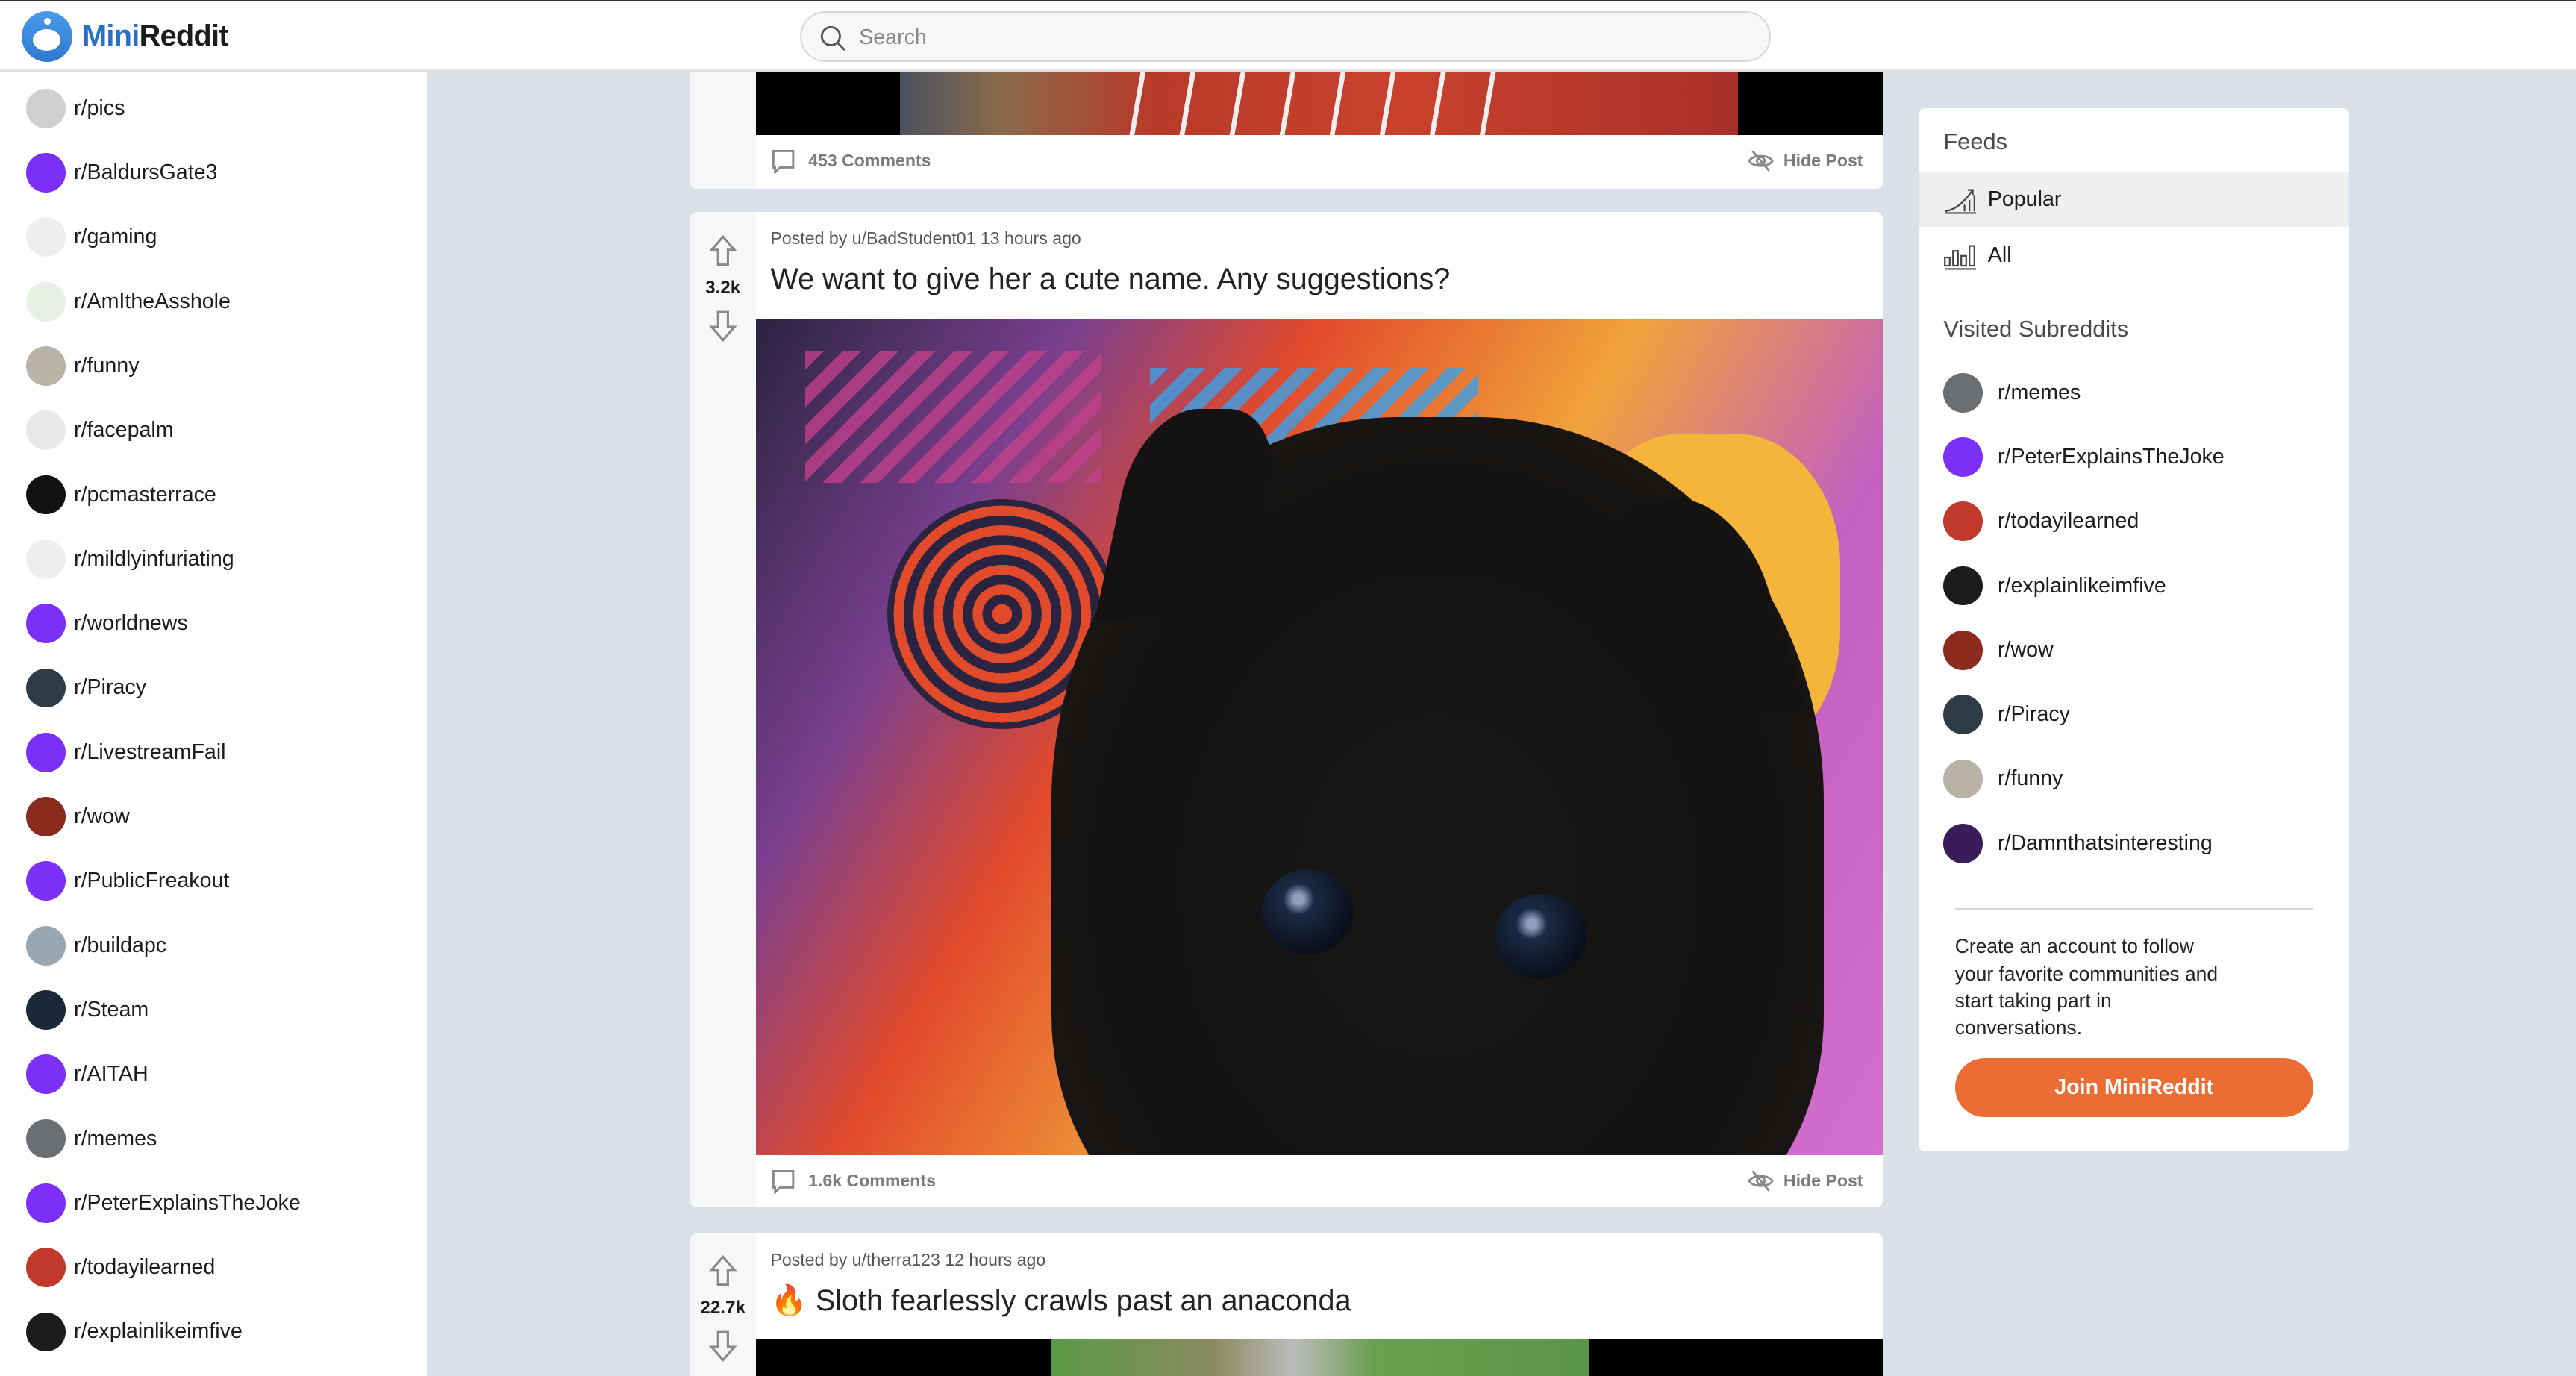 The width and height of the screenshot is (2576, 1376). Describe the element at coordinates (2026, 649) in the screenshot. I see `visited-subreddit-label: r/wow` at that location.